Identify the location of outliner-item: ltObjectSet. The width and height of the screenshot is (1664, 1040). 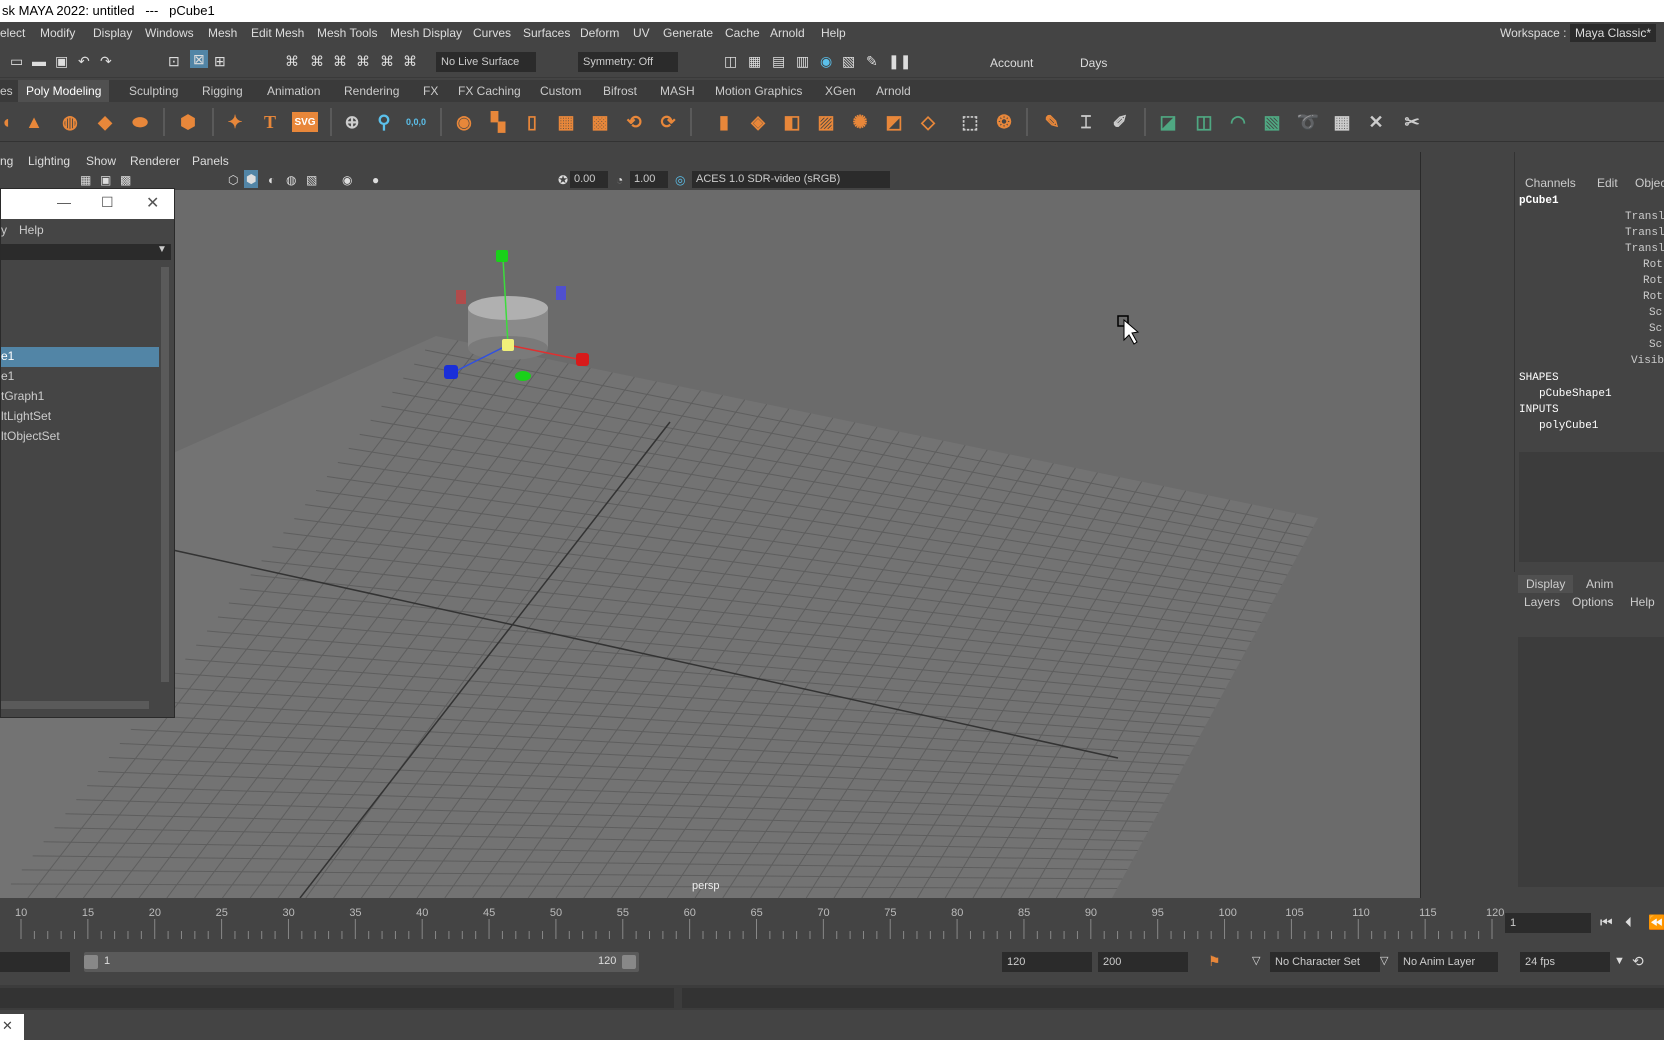
(30, 436).